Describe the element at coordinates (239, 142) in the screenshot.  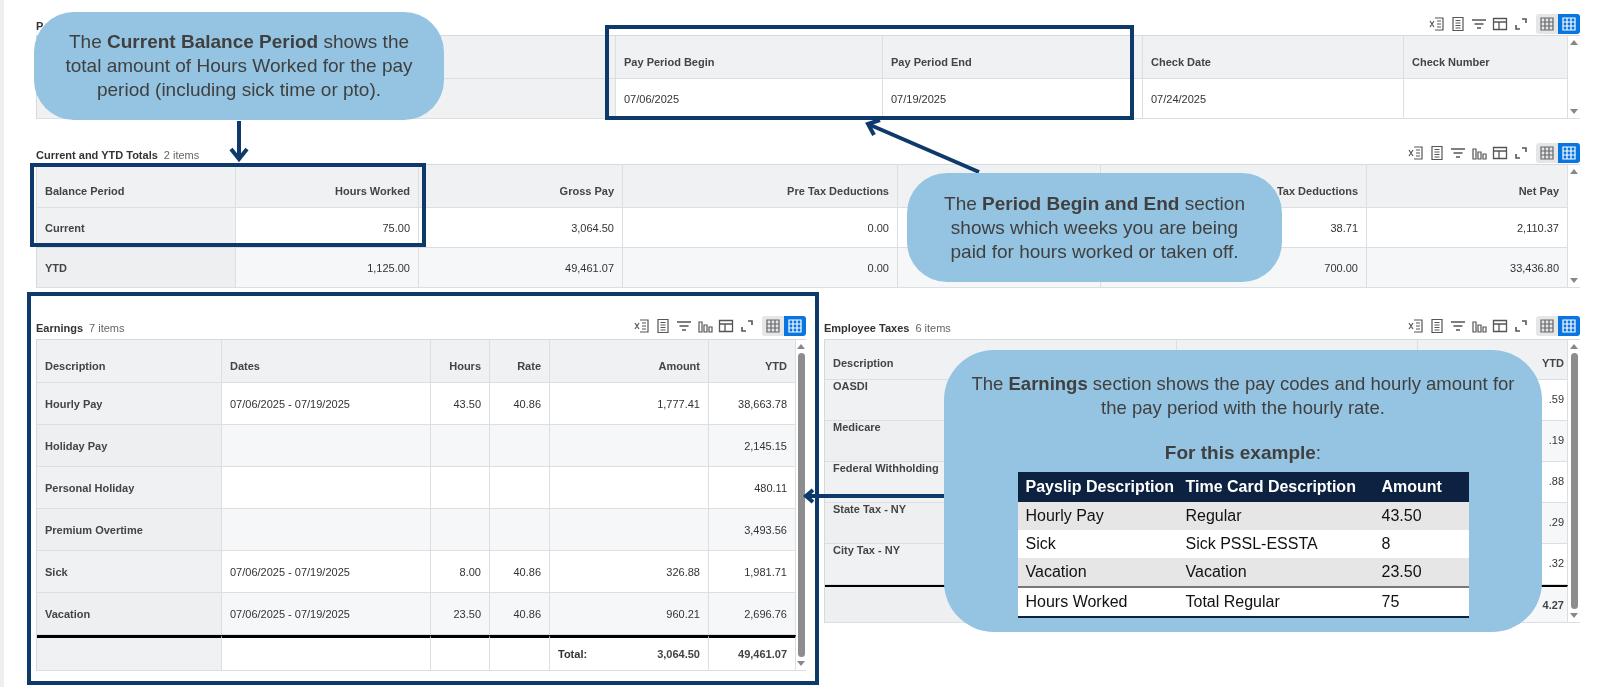
I see `arrow` at that location.